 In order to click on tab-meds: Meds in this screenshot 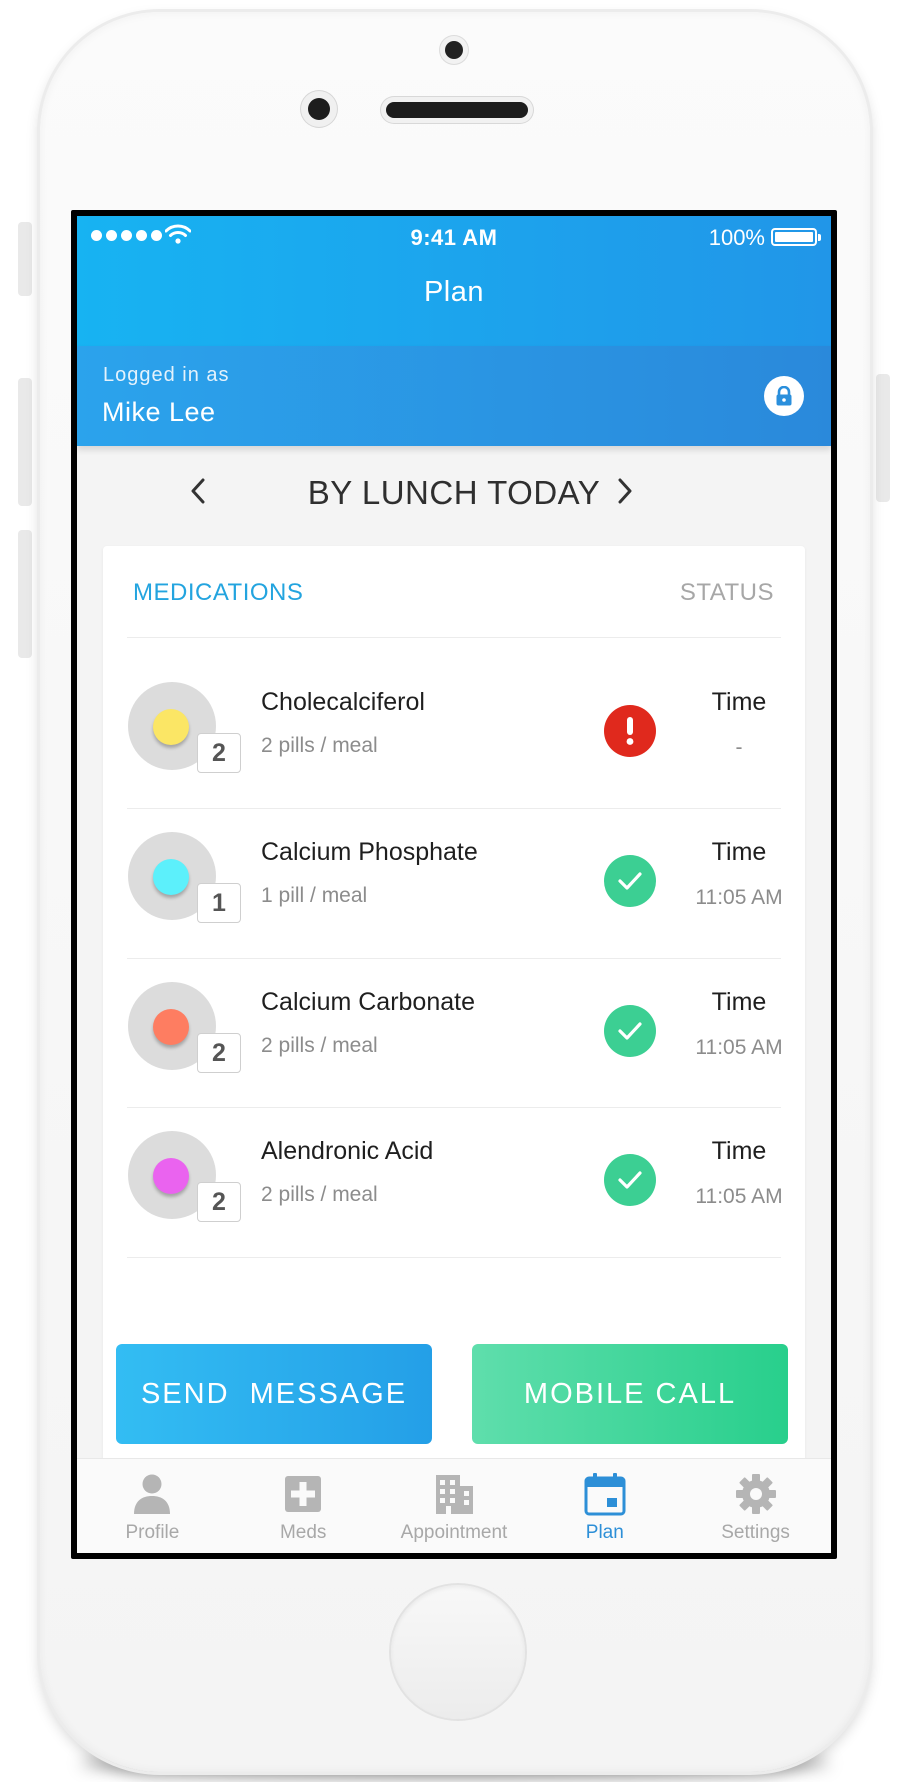, I will do `click(303, 1506)`.